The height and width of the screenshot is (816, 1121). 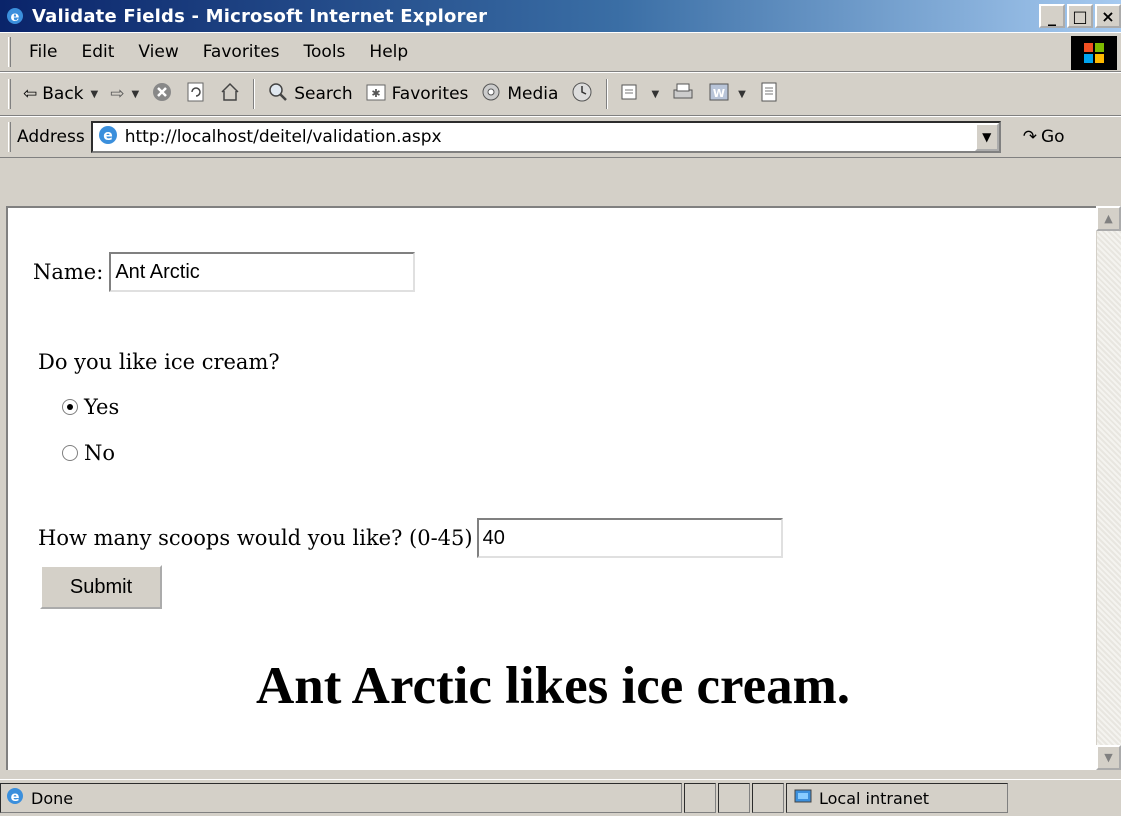 I want to click on radio-no-button, so click(x=70, y=453).